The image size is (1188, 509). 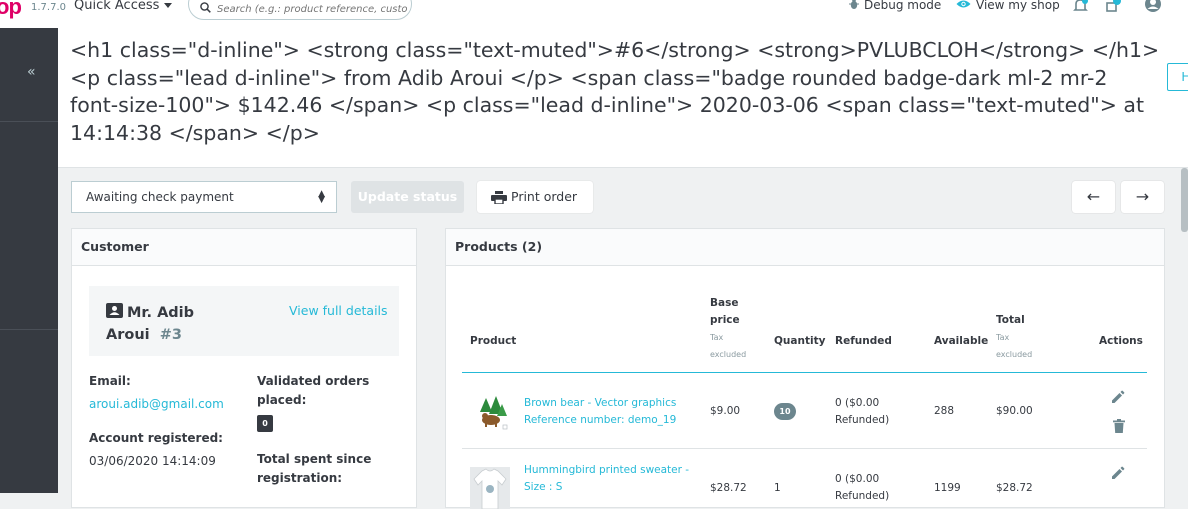 I want to click on view-my-shop-link: View my shop, so click(x=1008, y=6).